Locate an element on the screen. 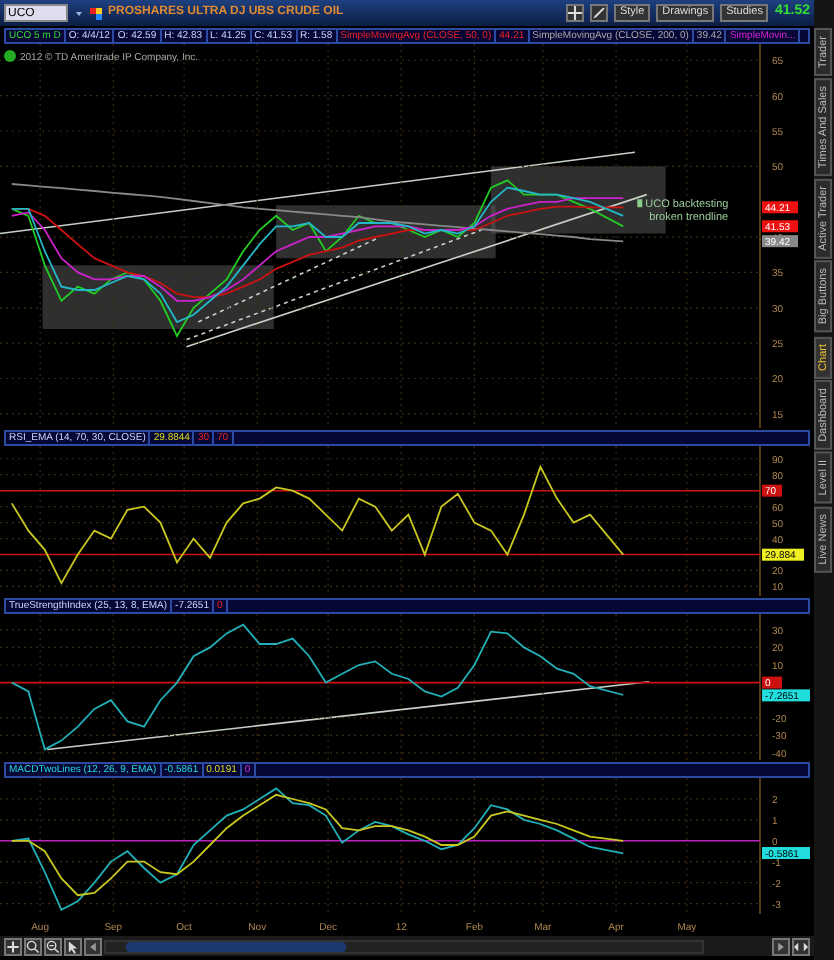  zoom-out-button is located at coordinates (53, 946).